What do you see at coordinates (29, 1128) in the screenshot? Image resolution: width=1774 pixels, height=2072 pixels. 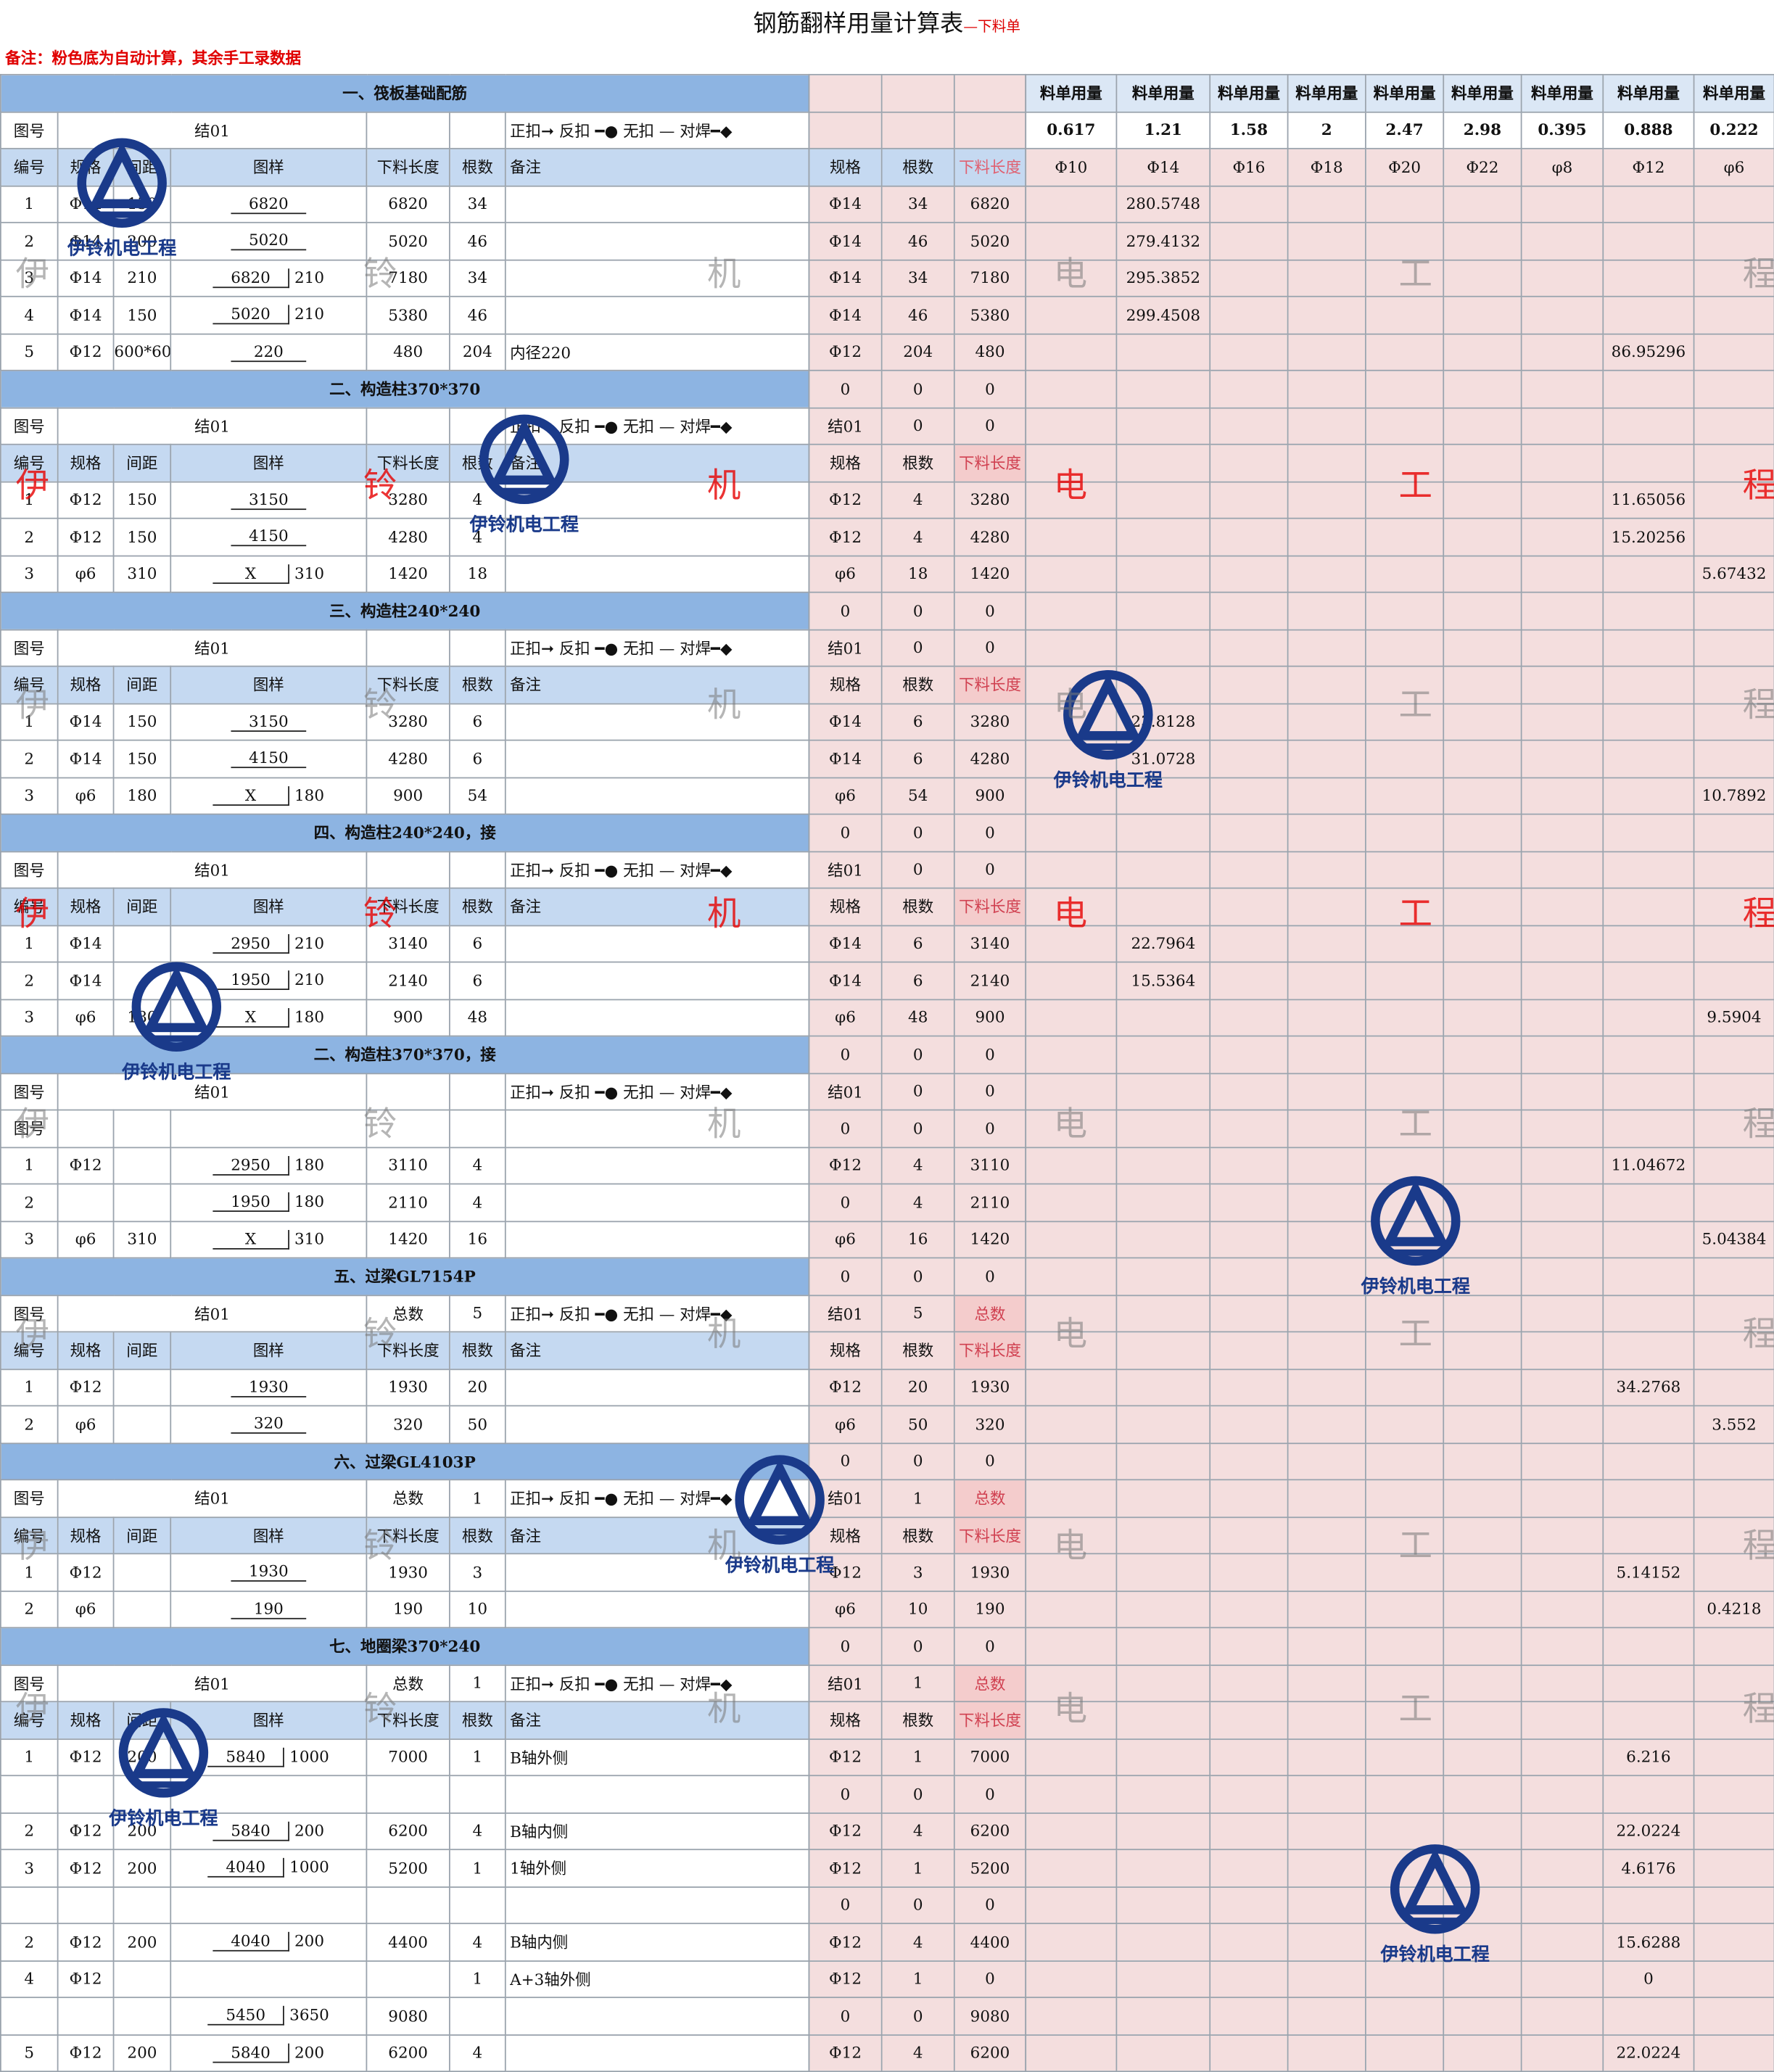 I see `drawing-no-label: 图号` at bounding box center [29, 1128].